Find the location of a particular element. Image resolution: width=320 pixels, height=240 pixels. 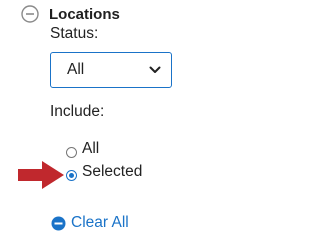

radio-all is located at coordinates (71, 152).